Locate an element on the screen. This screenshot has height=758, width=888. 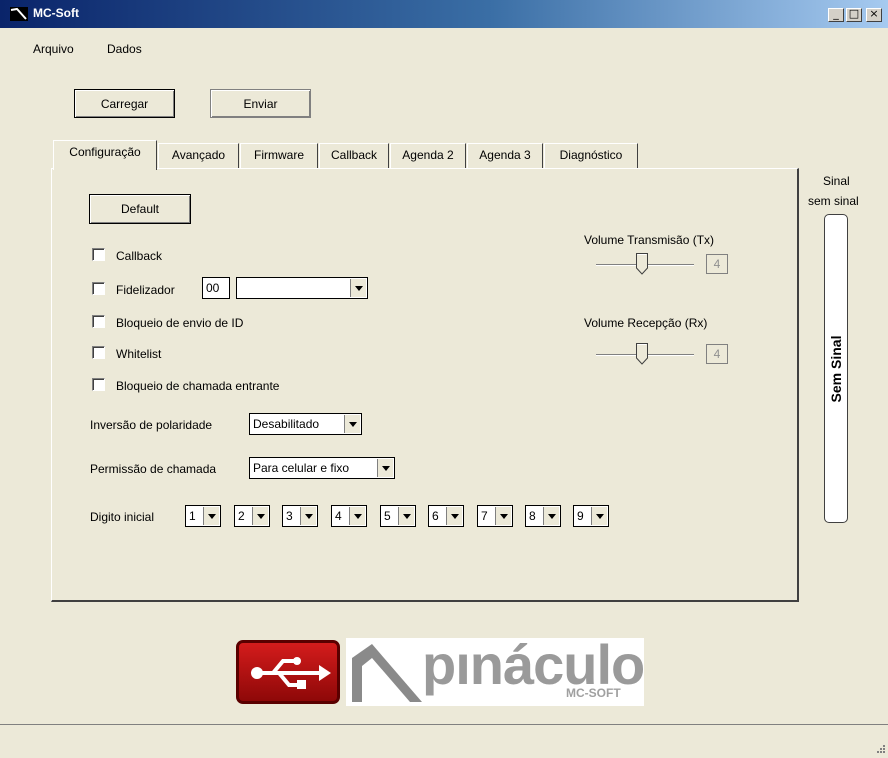
digit-select-3: 3 is located at coordinates (300, 516).